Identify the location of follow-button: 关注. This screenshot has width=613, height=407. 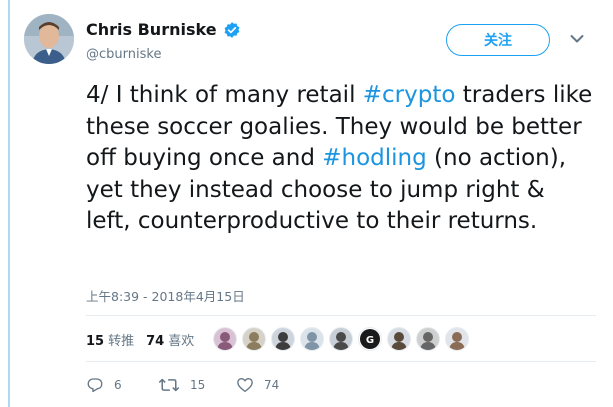
(498, 40).